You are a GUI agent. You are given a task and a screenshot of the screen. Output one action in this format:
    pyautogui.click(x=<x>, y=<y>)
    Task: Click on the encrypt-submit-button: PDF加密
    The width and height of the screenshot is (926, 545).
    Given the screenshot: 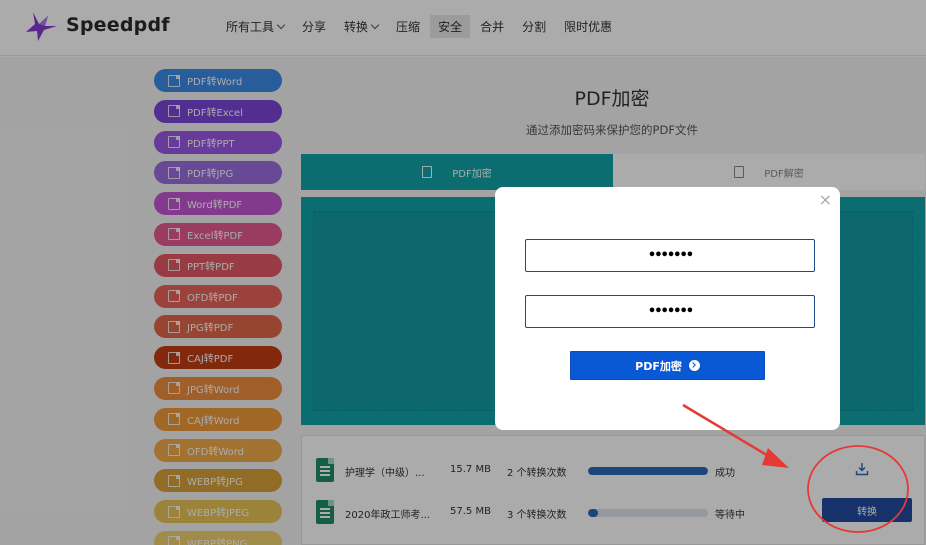 What is the action you would take?
    pyautogui.click(x=667, y=365)
    